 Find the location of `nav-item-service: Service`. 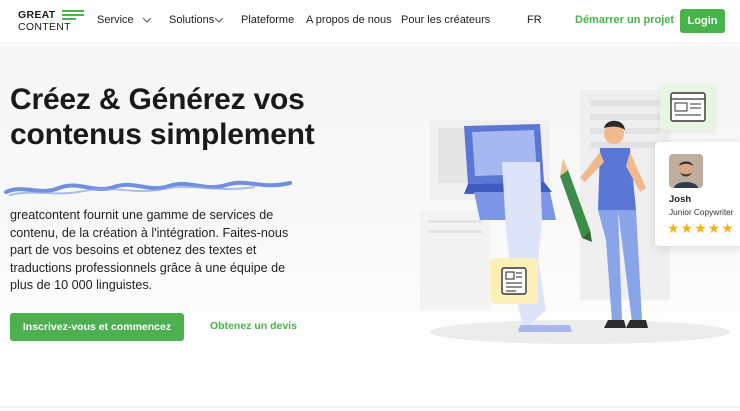

nav-item-service: Service is located at coordinates (115, 20).